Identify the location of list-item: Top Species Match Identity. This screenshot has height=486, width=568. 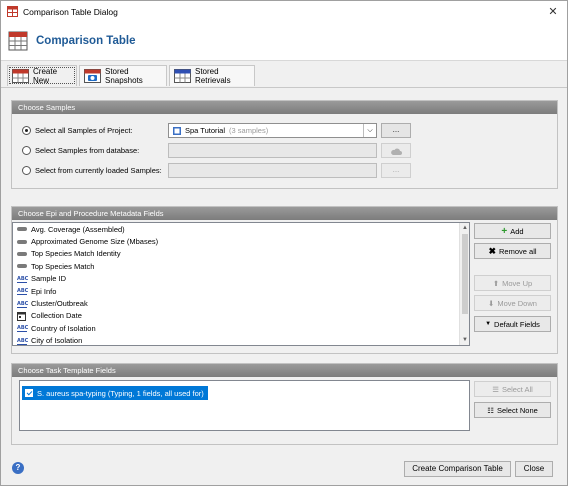
(241, 254).